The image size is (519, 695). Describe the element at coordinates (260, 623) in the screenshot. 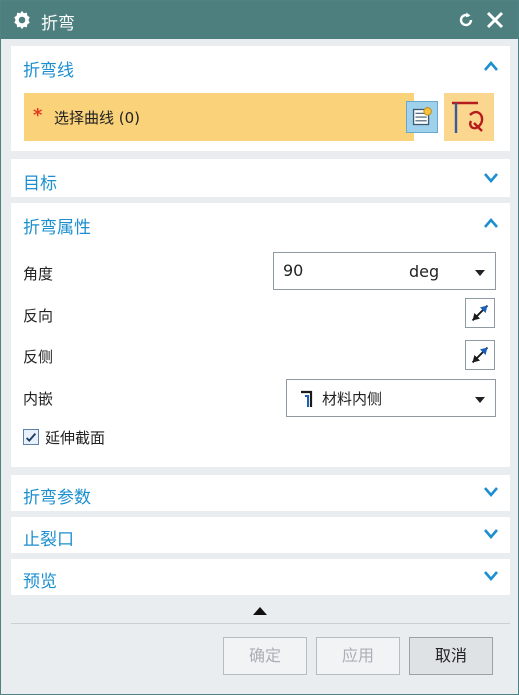

I see `footer-divider` at that location.